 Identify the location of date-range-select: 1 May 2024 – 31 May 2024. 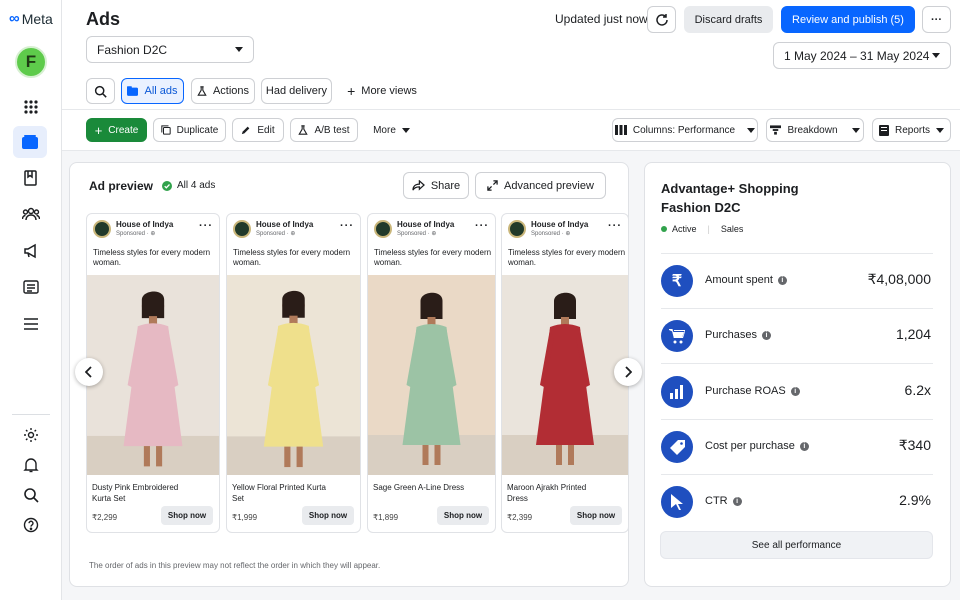
(862, 55).